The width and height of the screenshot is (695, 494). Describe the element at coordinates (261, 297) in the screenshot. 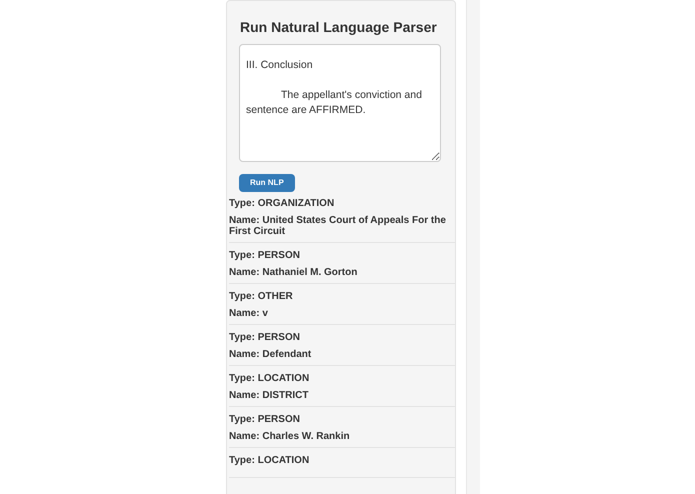

I see `entity-type: Type: OTHER` at that location.